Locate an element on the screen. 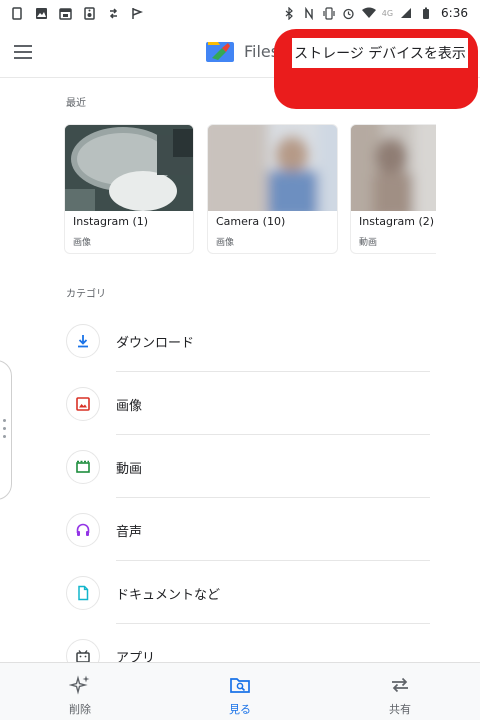 Image resolution: width=480 pixels, height=720 pixels. nav-browse: 見る is located at coordinates (240, 691).